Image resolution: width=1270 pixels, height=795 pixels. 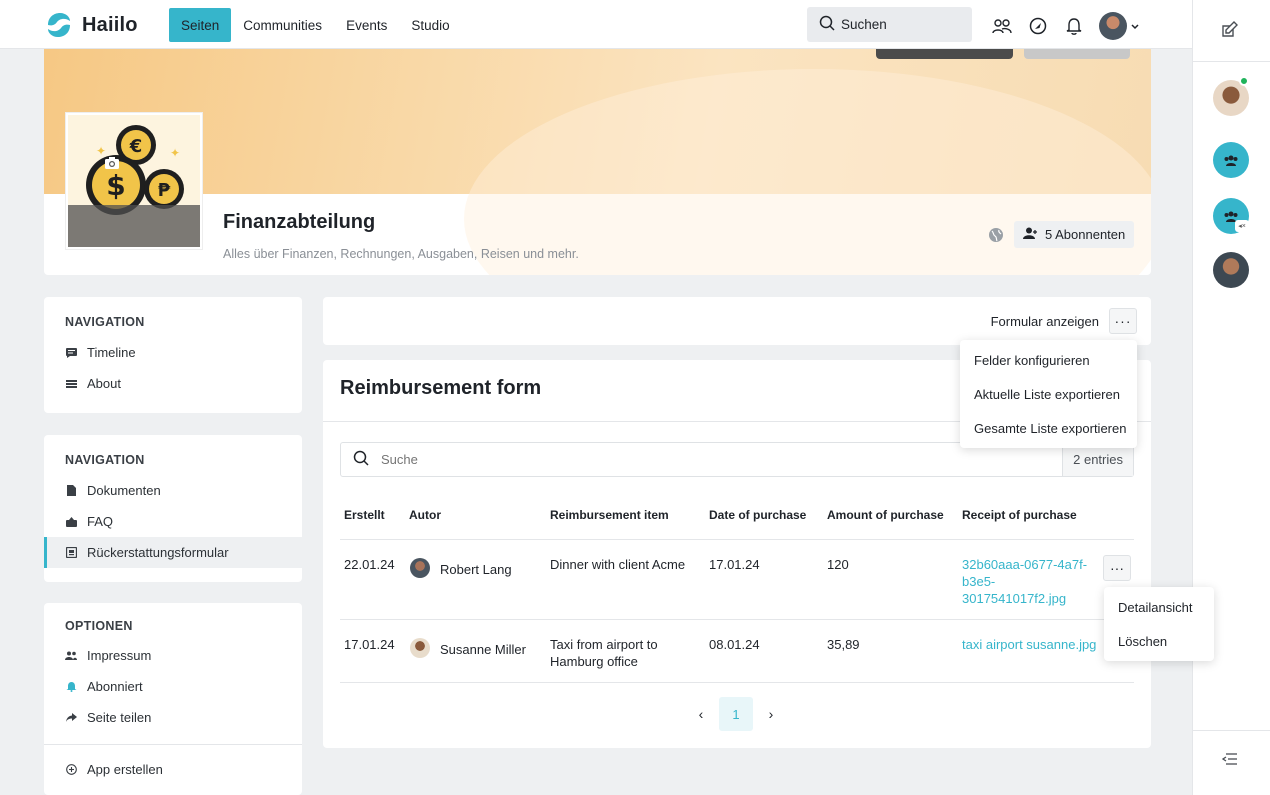 I want to click on globe-icon, so click(x=996, y=236).